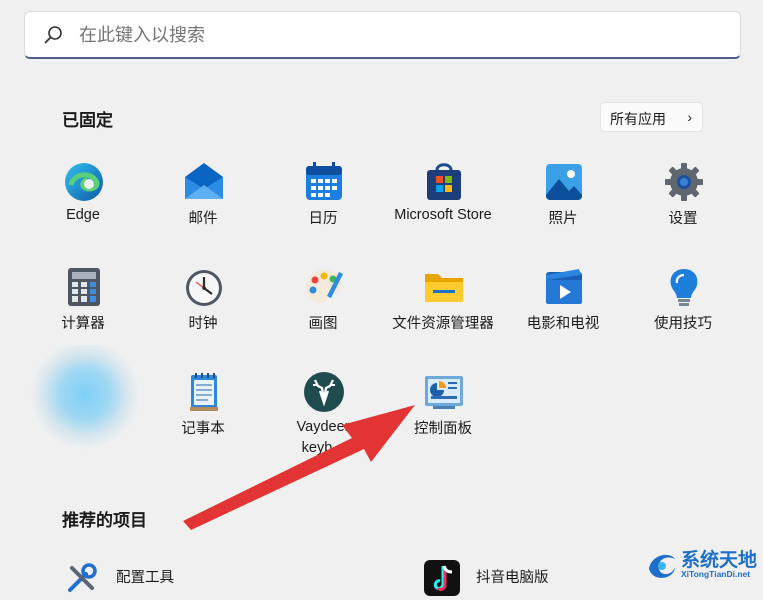 Image resolution: width=763 pixels, height=600 pixels. Describe the element at coordinates (689, 117) in the screenshot. I see `chevron-right-icon: ›` at that location.